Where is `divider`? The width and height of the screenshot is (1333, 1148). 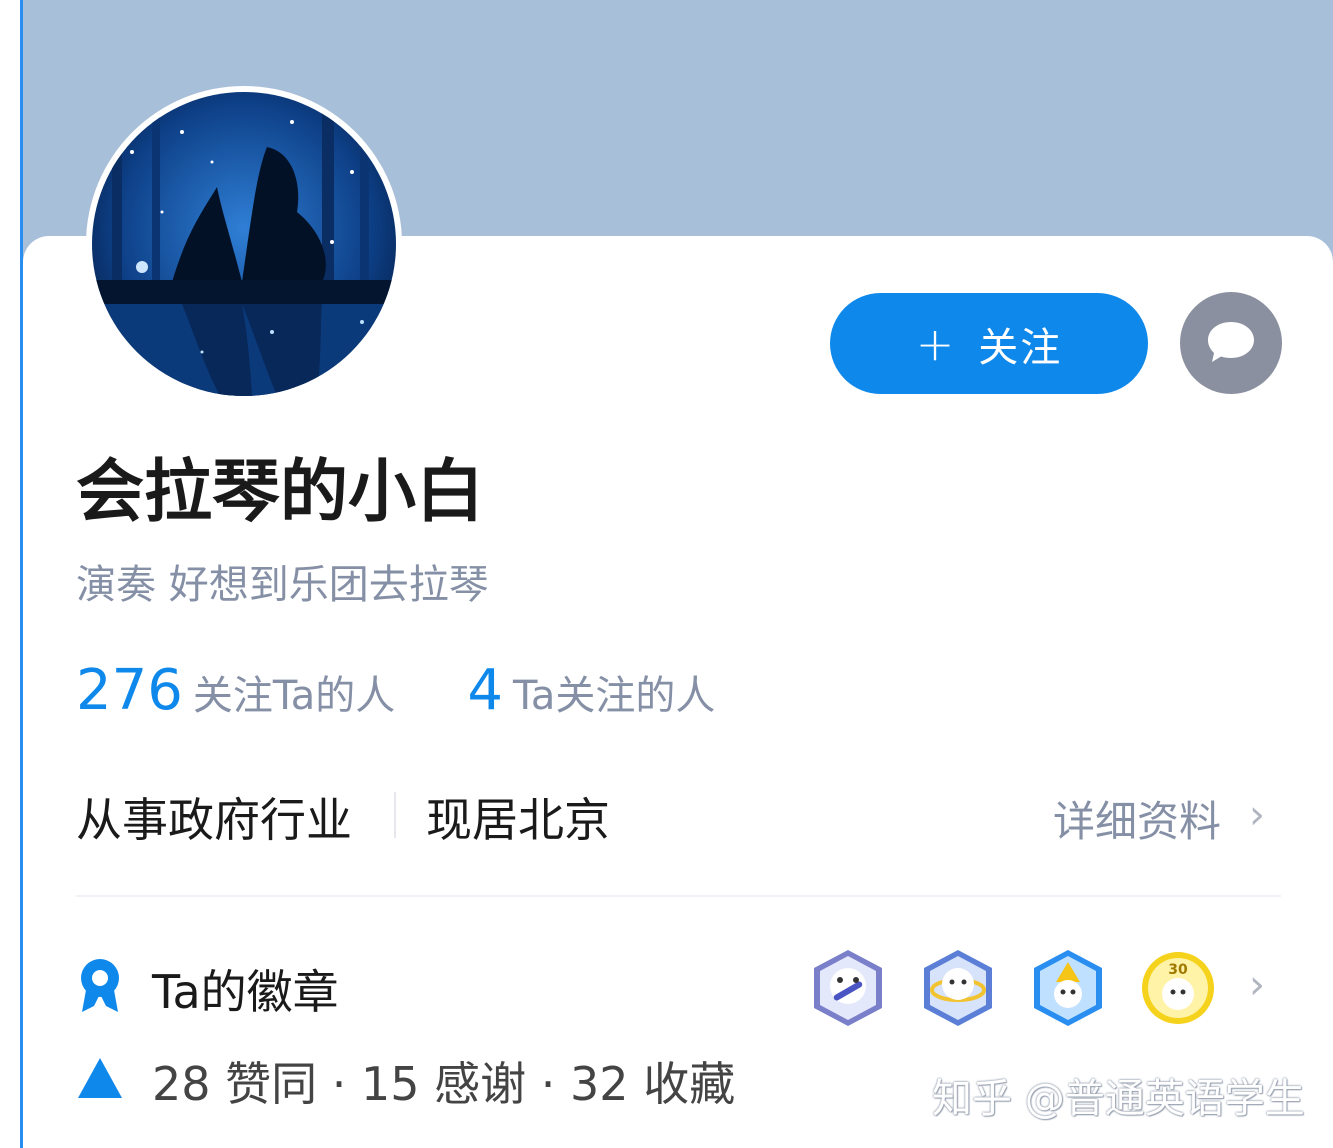
divider is located at coordinates (678, 896).